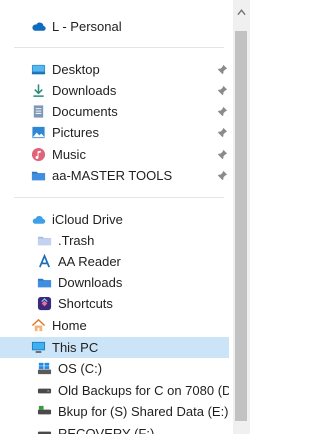 The height and width of the screenshot is (434, 320). I want to click on onedrive-cloud-icon, so click(38, 26).